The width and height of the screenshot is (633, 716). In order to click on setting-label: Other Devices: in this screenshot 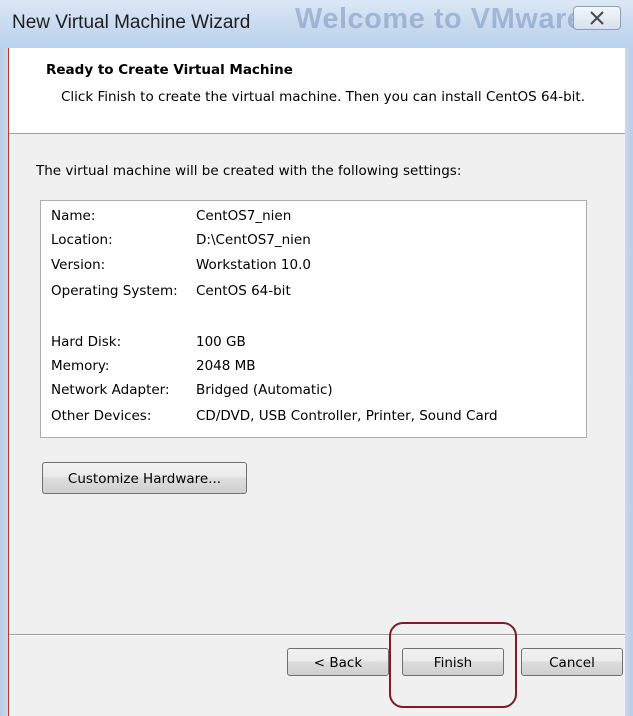, I will do `click(101, 416)`.